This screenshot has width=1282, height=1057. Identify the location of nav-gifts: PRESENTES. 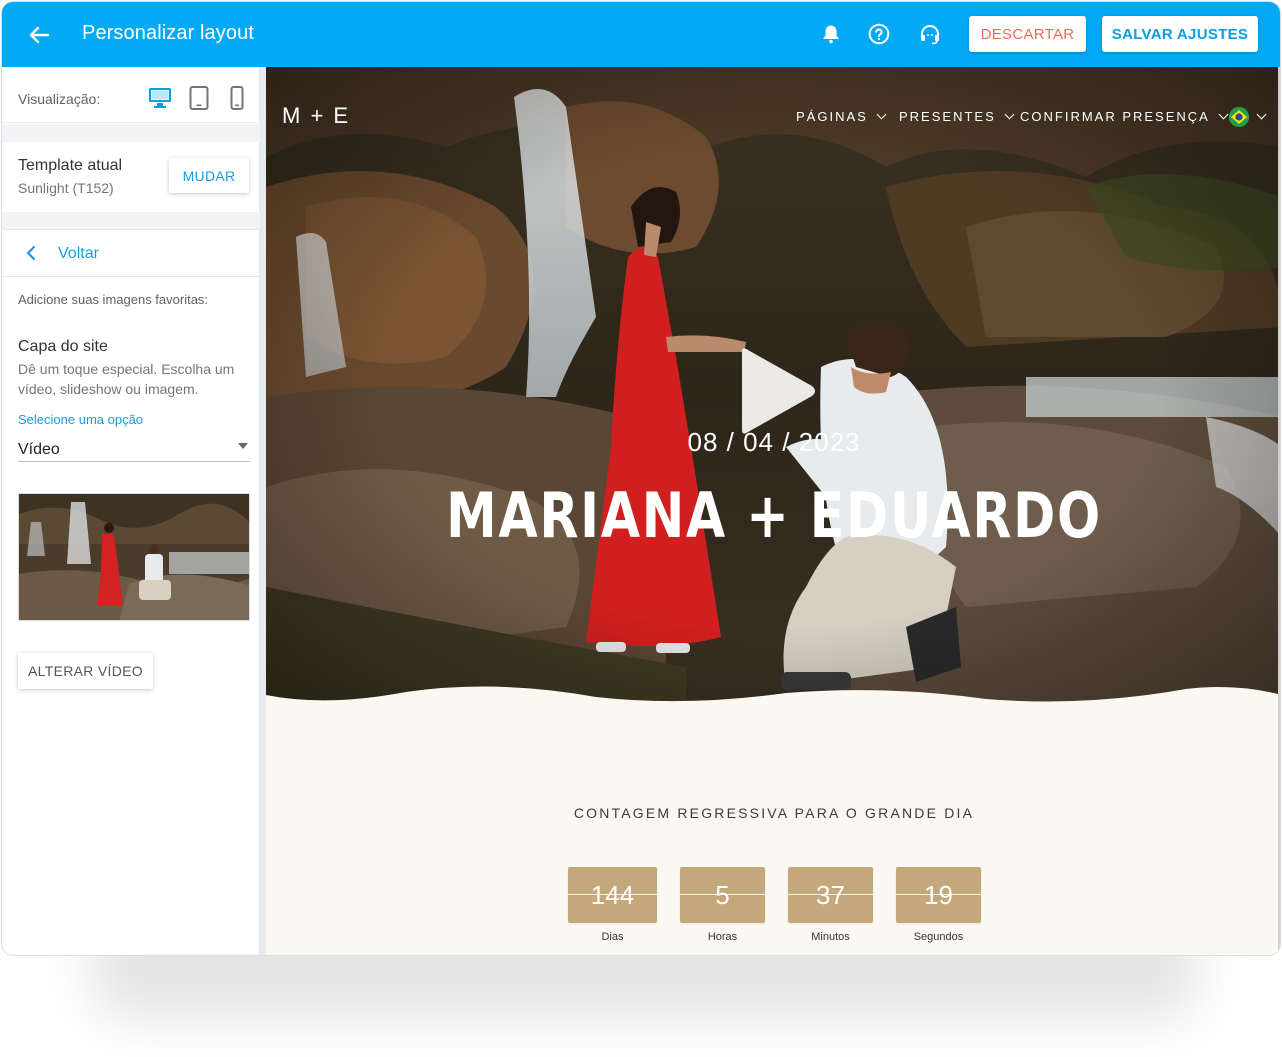
(957, 116).